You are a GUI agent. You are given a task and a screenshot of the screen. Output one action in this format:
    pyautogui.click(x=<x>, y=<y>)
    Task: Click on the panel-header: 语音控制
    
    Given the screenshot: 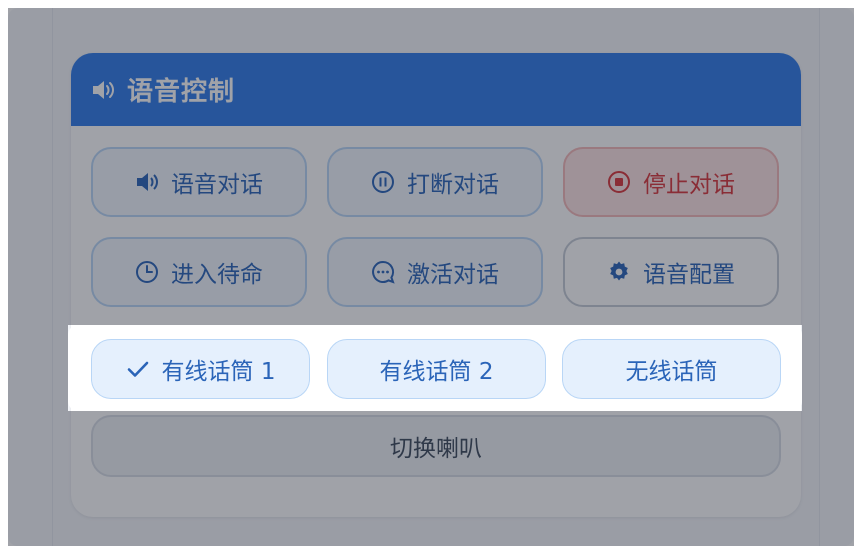 What is the action you would take?
    pyautogui.click(x=436, y=89)
    